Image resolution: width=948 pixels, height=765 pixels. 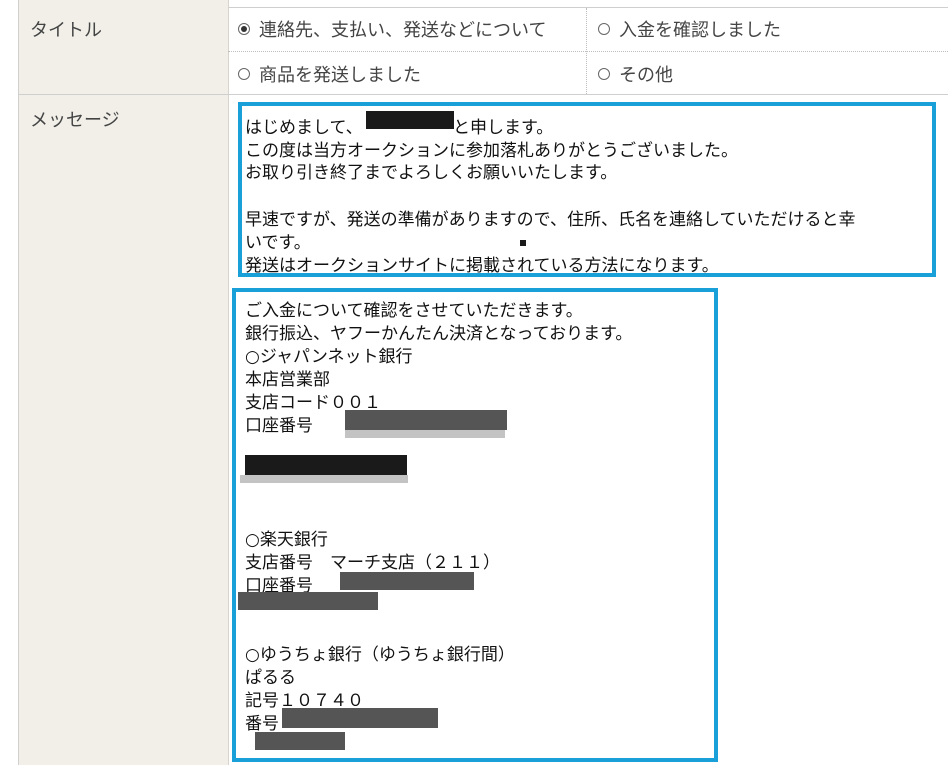 What do you see at coordinates (646, 75) in the screenshot?
I see `title-option-label: その他` at bounding box center [646, 75].